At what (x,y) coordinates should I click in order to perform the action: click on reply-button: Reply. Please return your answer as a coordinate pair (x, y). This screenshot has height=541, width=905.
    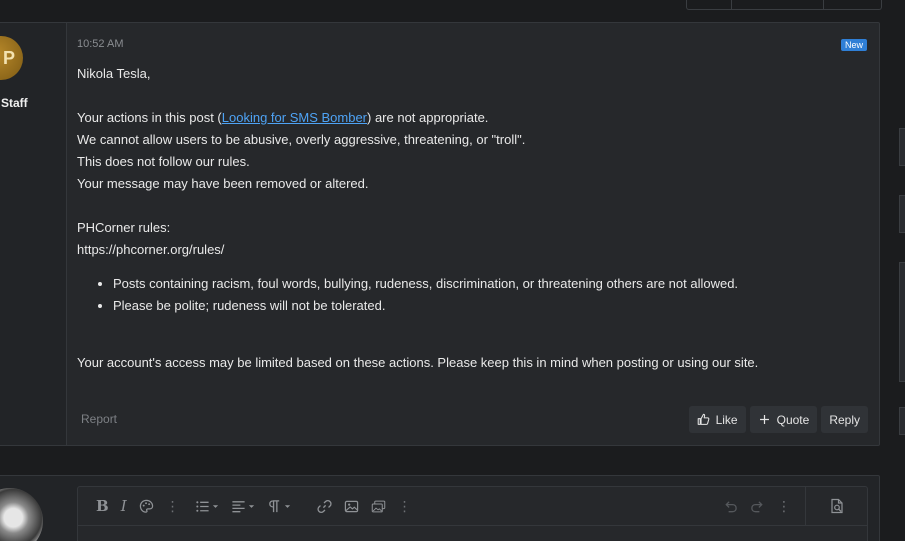
    Looking at the image, I should click on (844, 419).